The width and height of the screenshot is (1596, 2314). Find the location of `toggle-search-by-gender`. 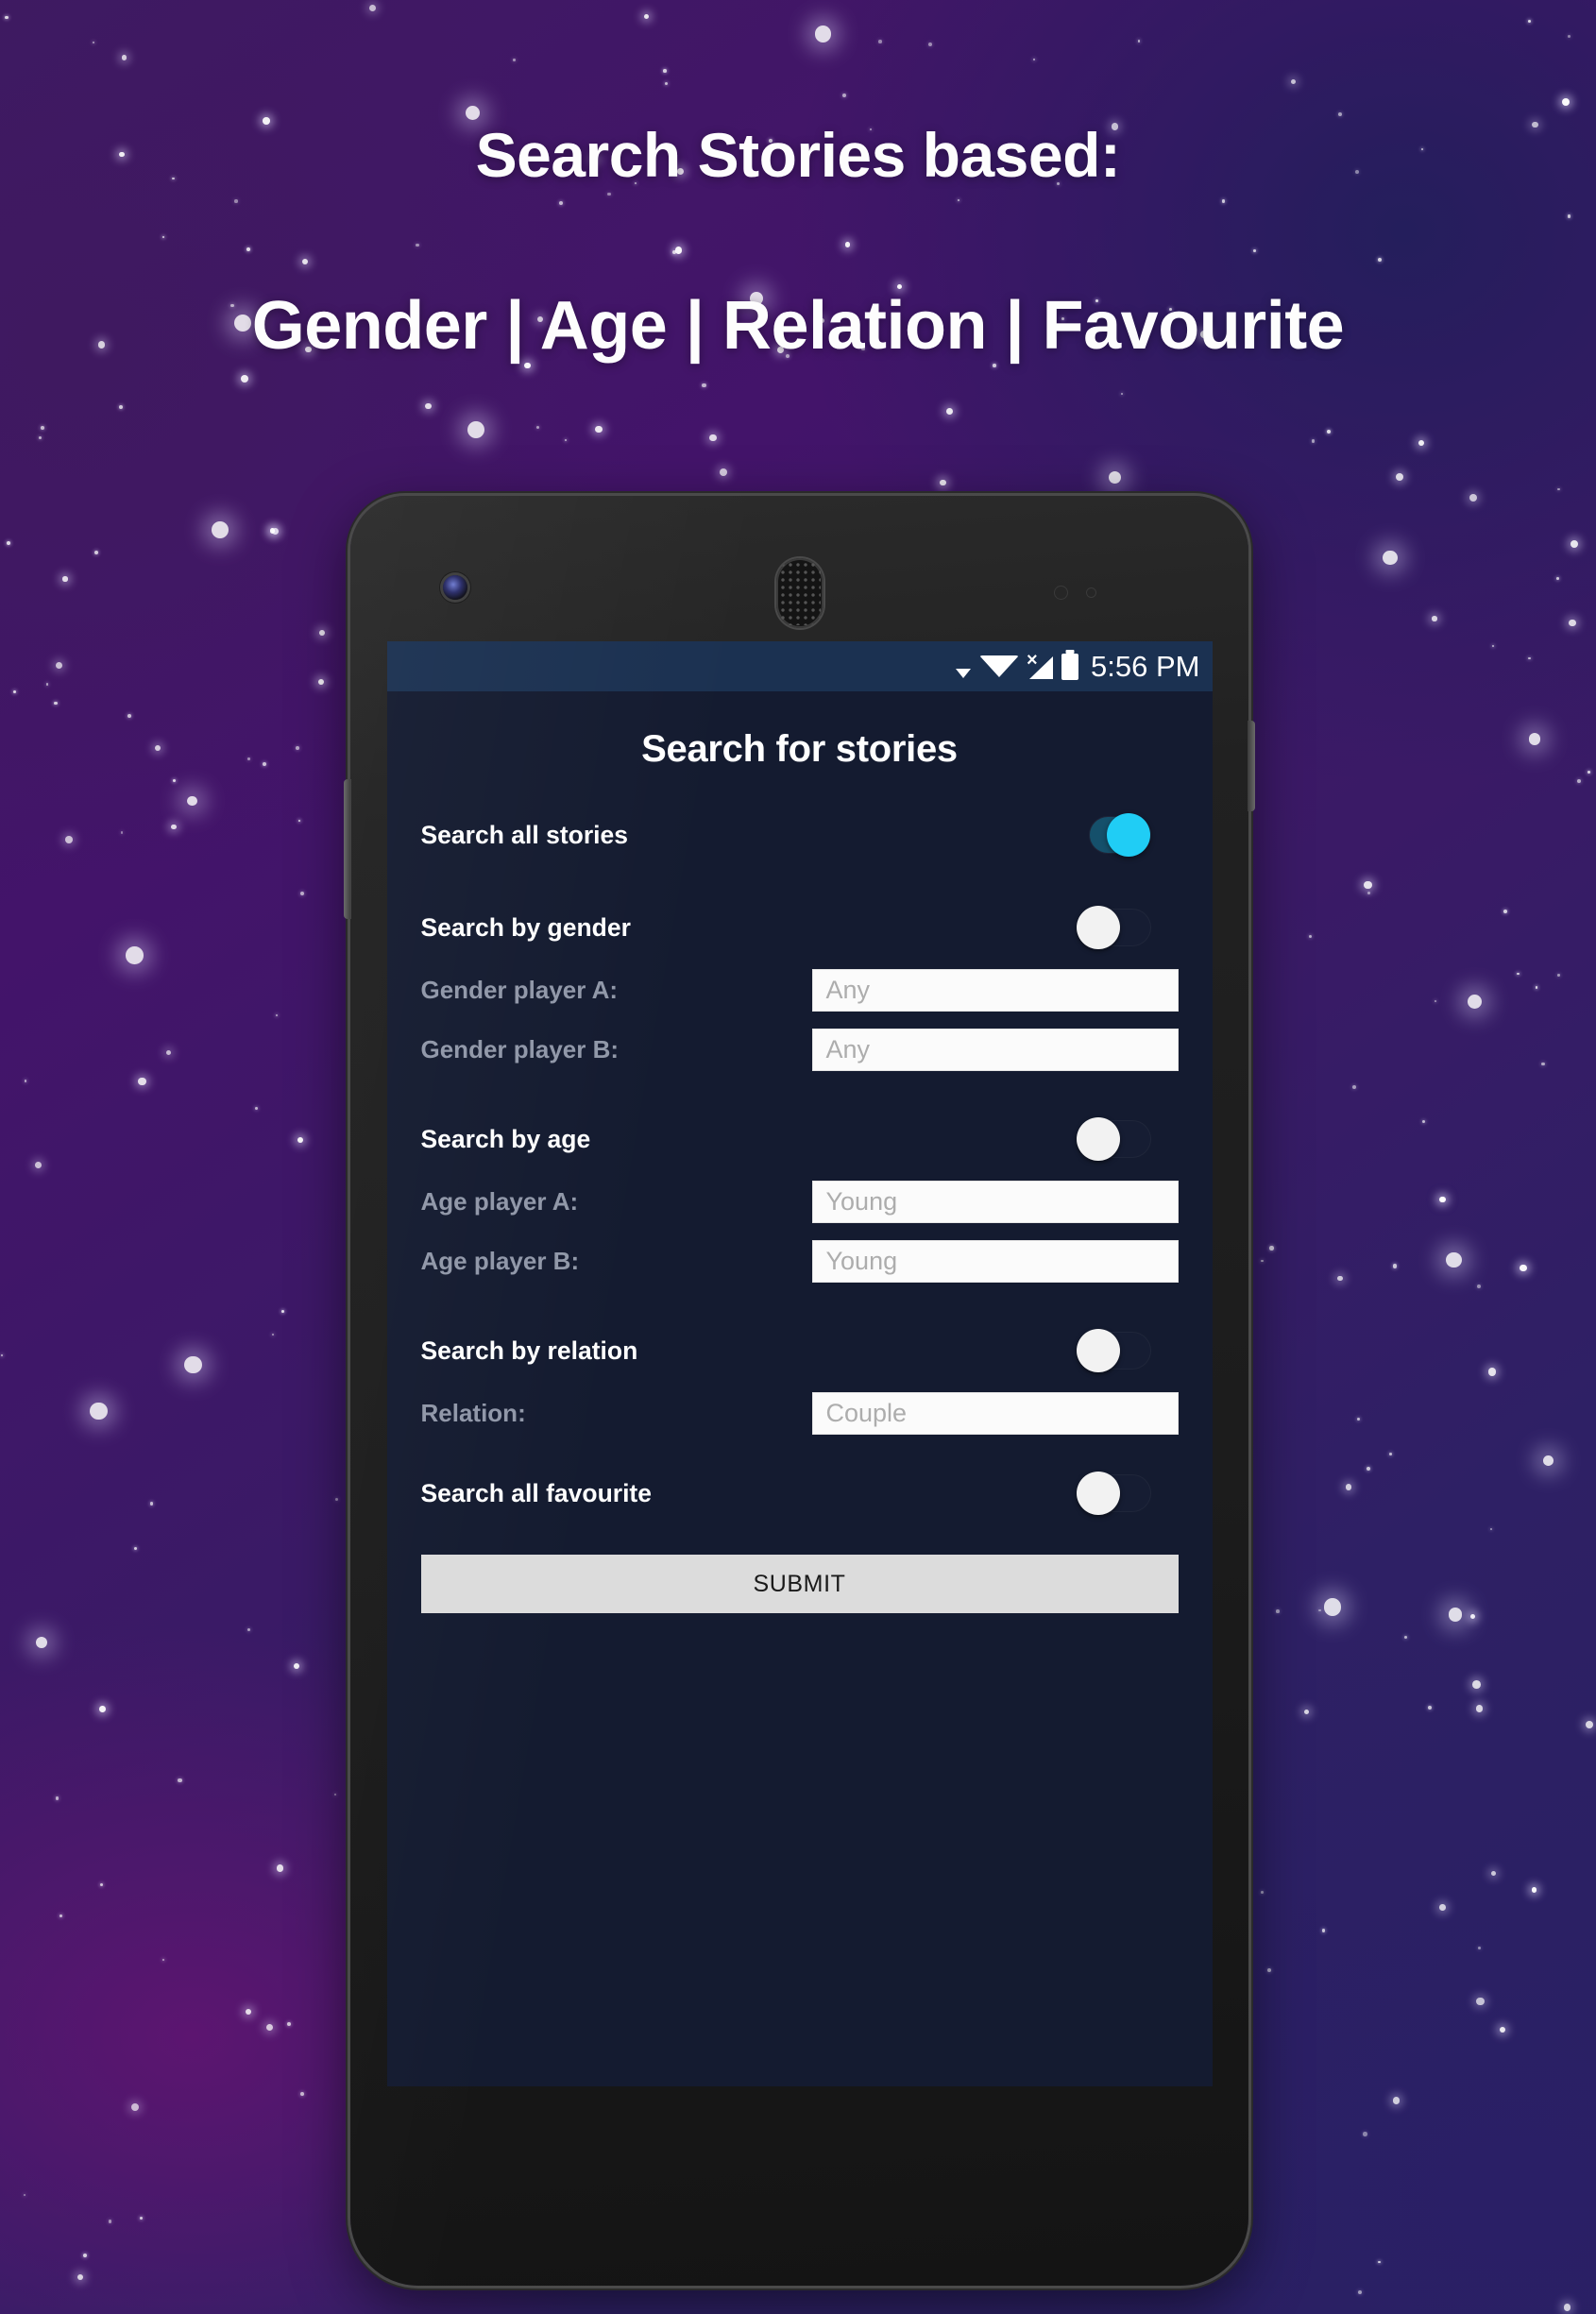

toggle-search-by-gender is located at coordinates (1113, 928).